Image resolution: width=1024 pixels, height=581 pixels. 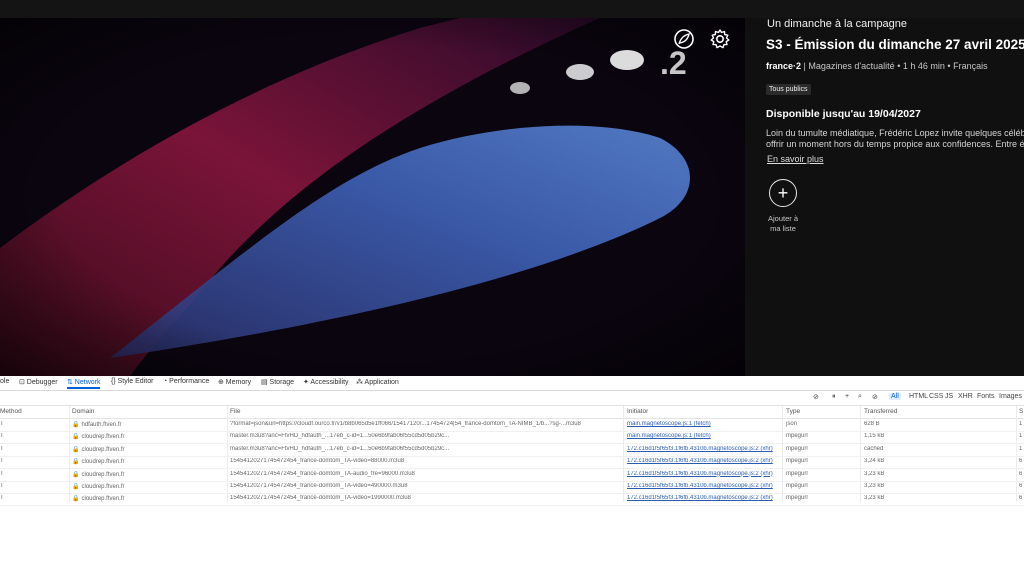 What do you see at coordinates (377, 382) in the screenshot?
I see `tab-application: ⁂ Application` at bounding box center [377, 382].